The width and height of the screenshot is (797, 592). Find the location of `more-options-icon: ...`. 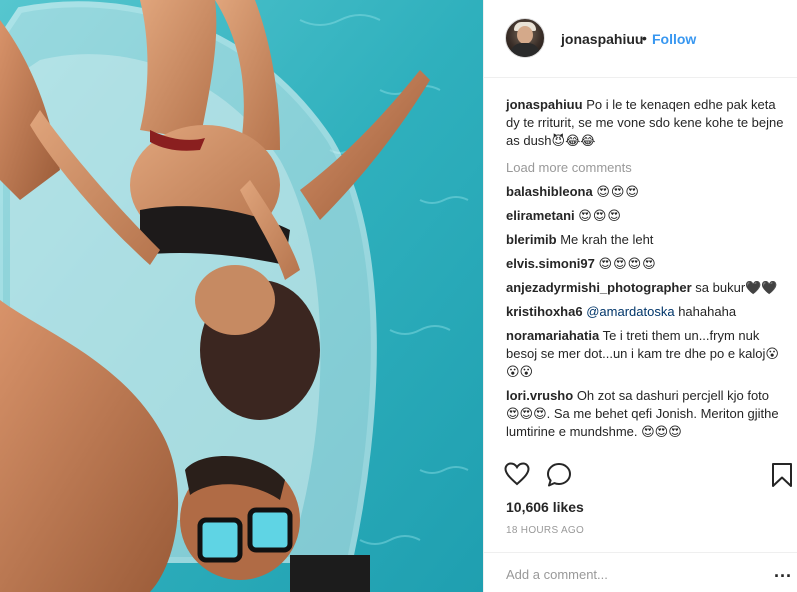

more-options-icon: ... is located at coordinates (783, 571).